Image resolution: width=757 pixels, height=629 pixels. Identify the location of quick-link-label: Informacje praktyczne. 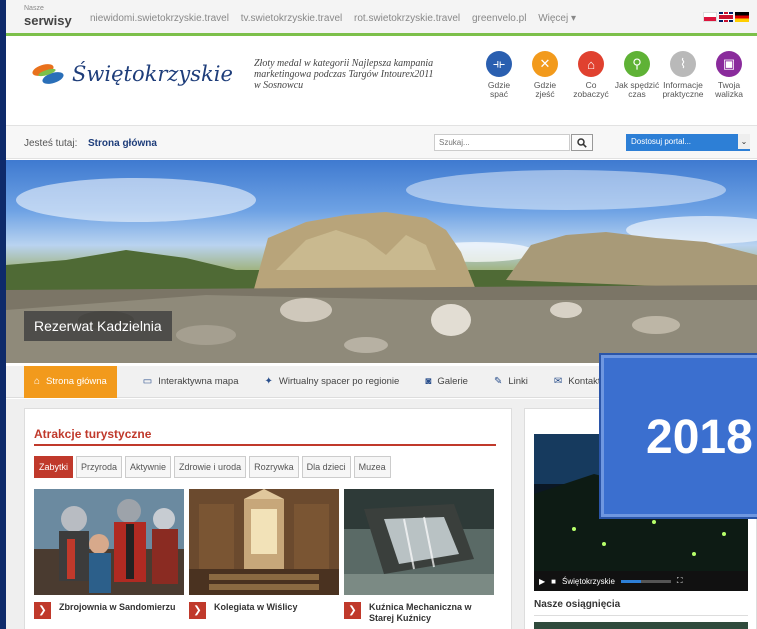
(683, 89).